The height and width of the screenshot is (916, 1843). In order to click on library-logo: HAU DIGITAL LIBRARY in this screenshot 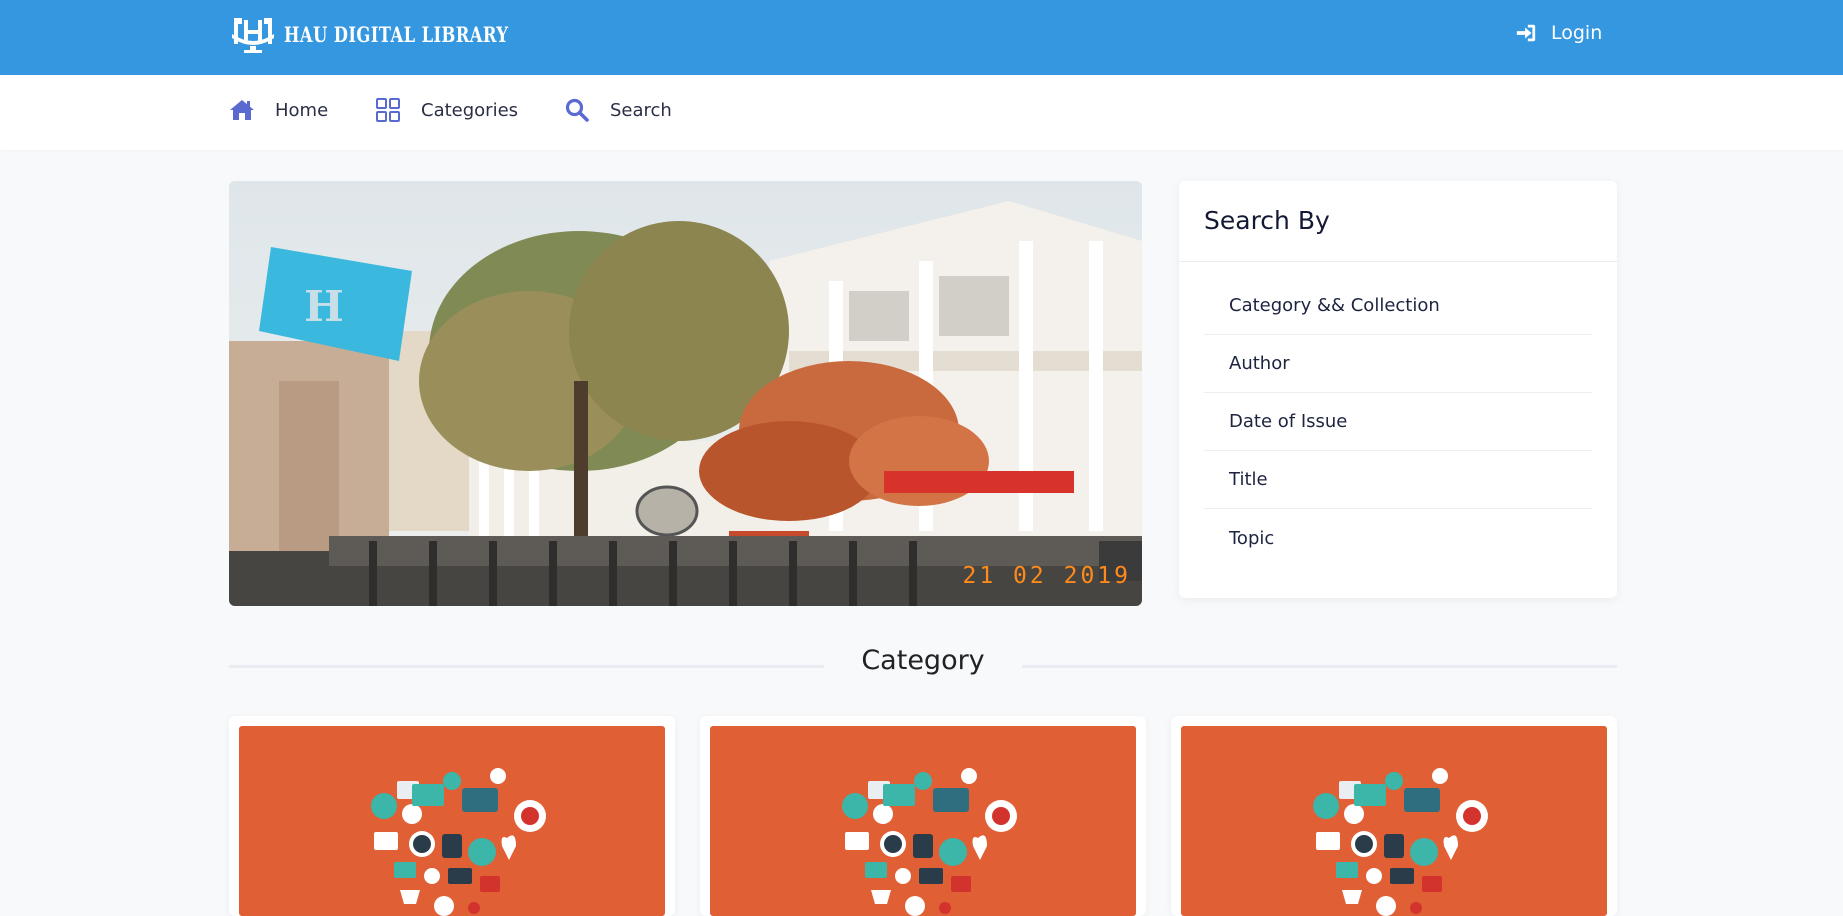, I will do `click(401, 34)`.